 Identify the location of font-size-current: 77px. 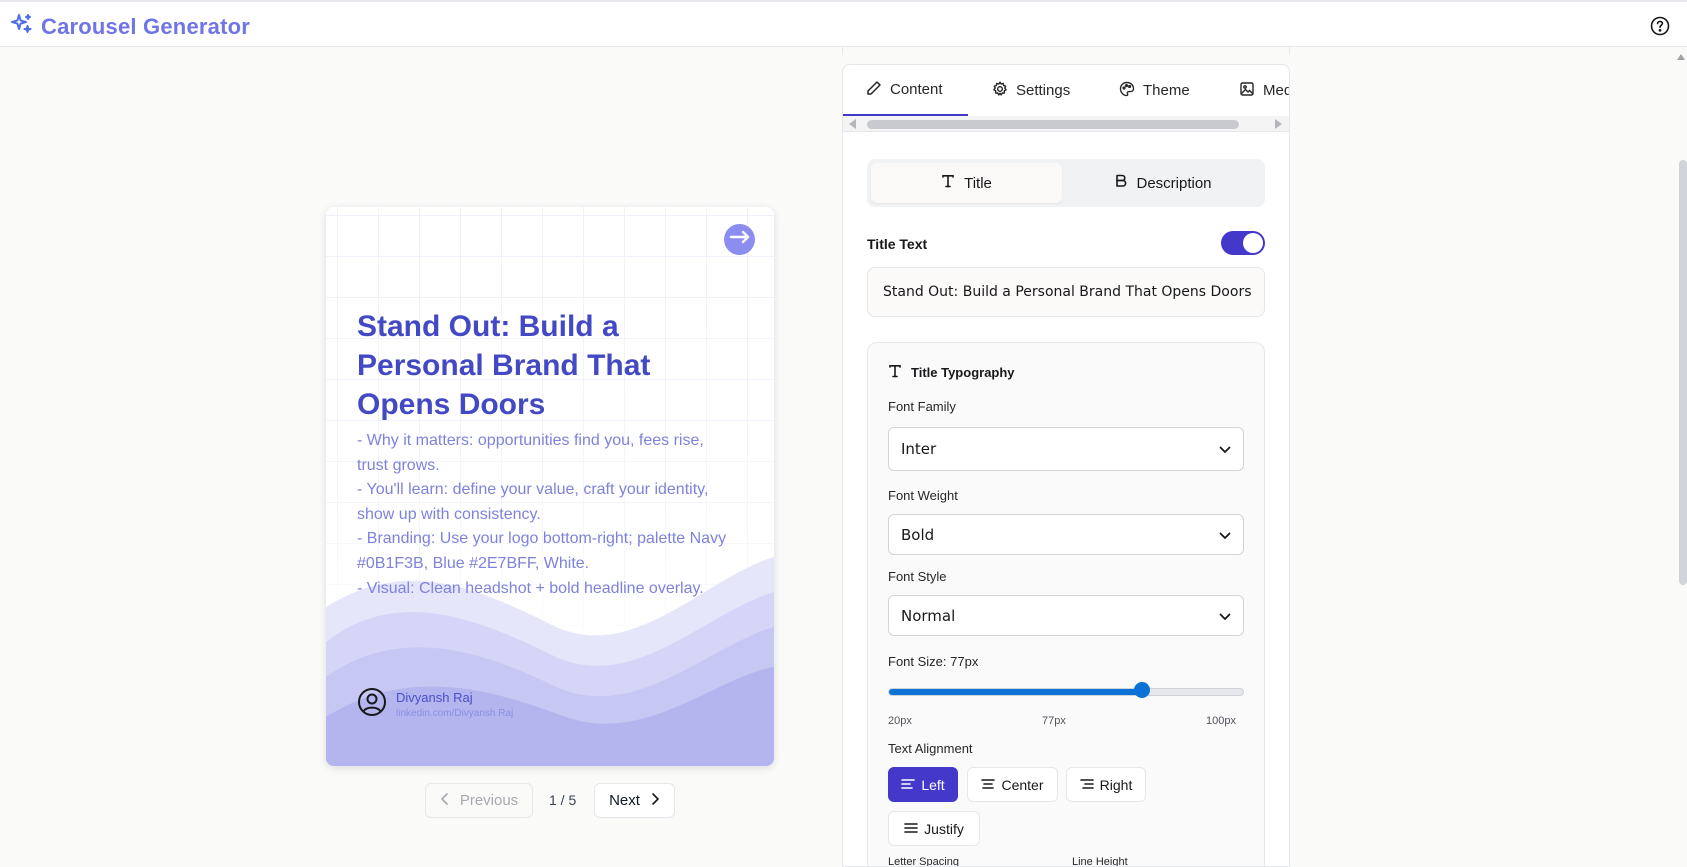
(1054, 721).